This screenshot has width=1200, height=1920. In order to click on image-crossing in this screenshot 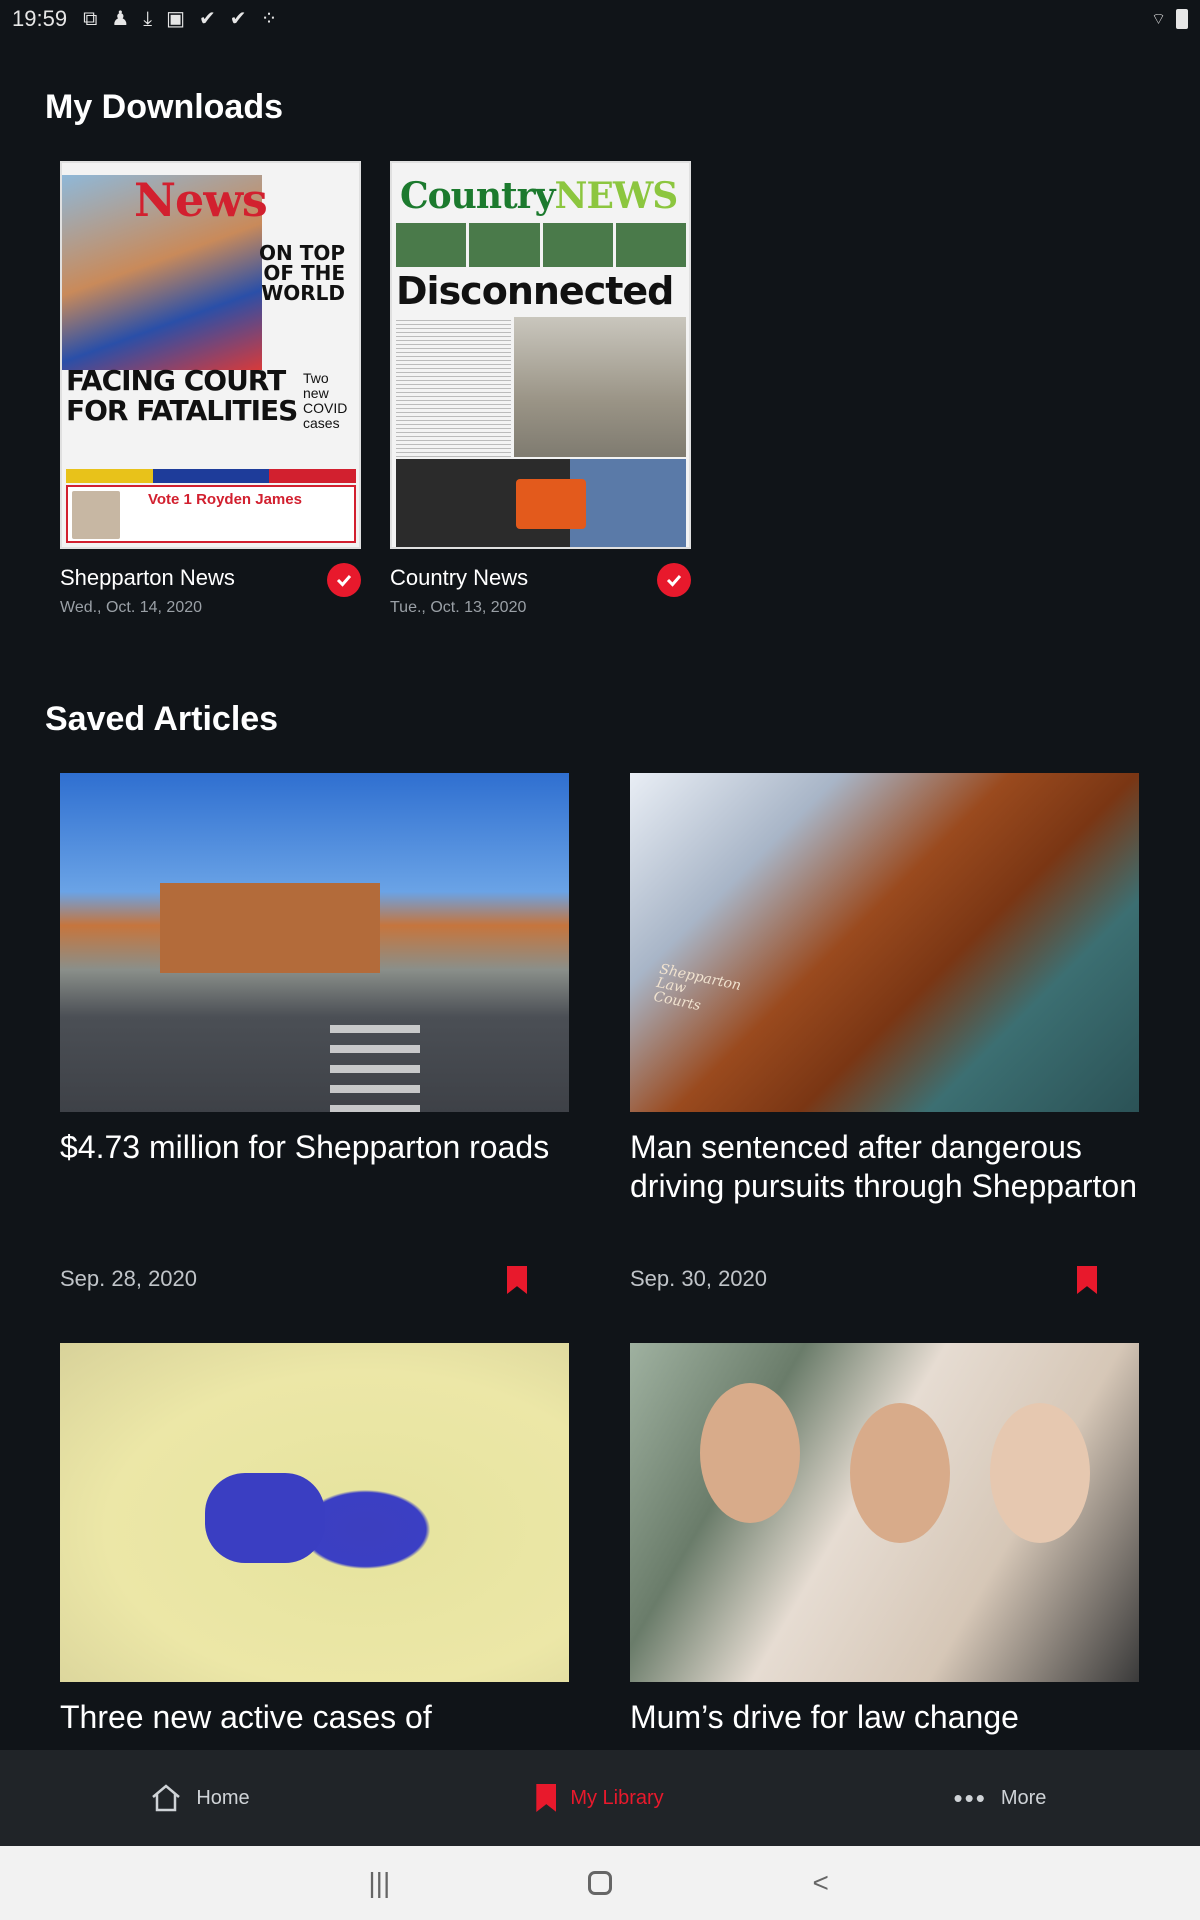, I will do `click(375, 1062)`.